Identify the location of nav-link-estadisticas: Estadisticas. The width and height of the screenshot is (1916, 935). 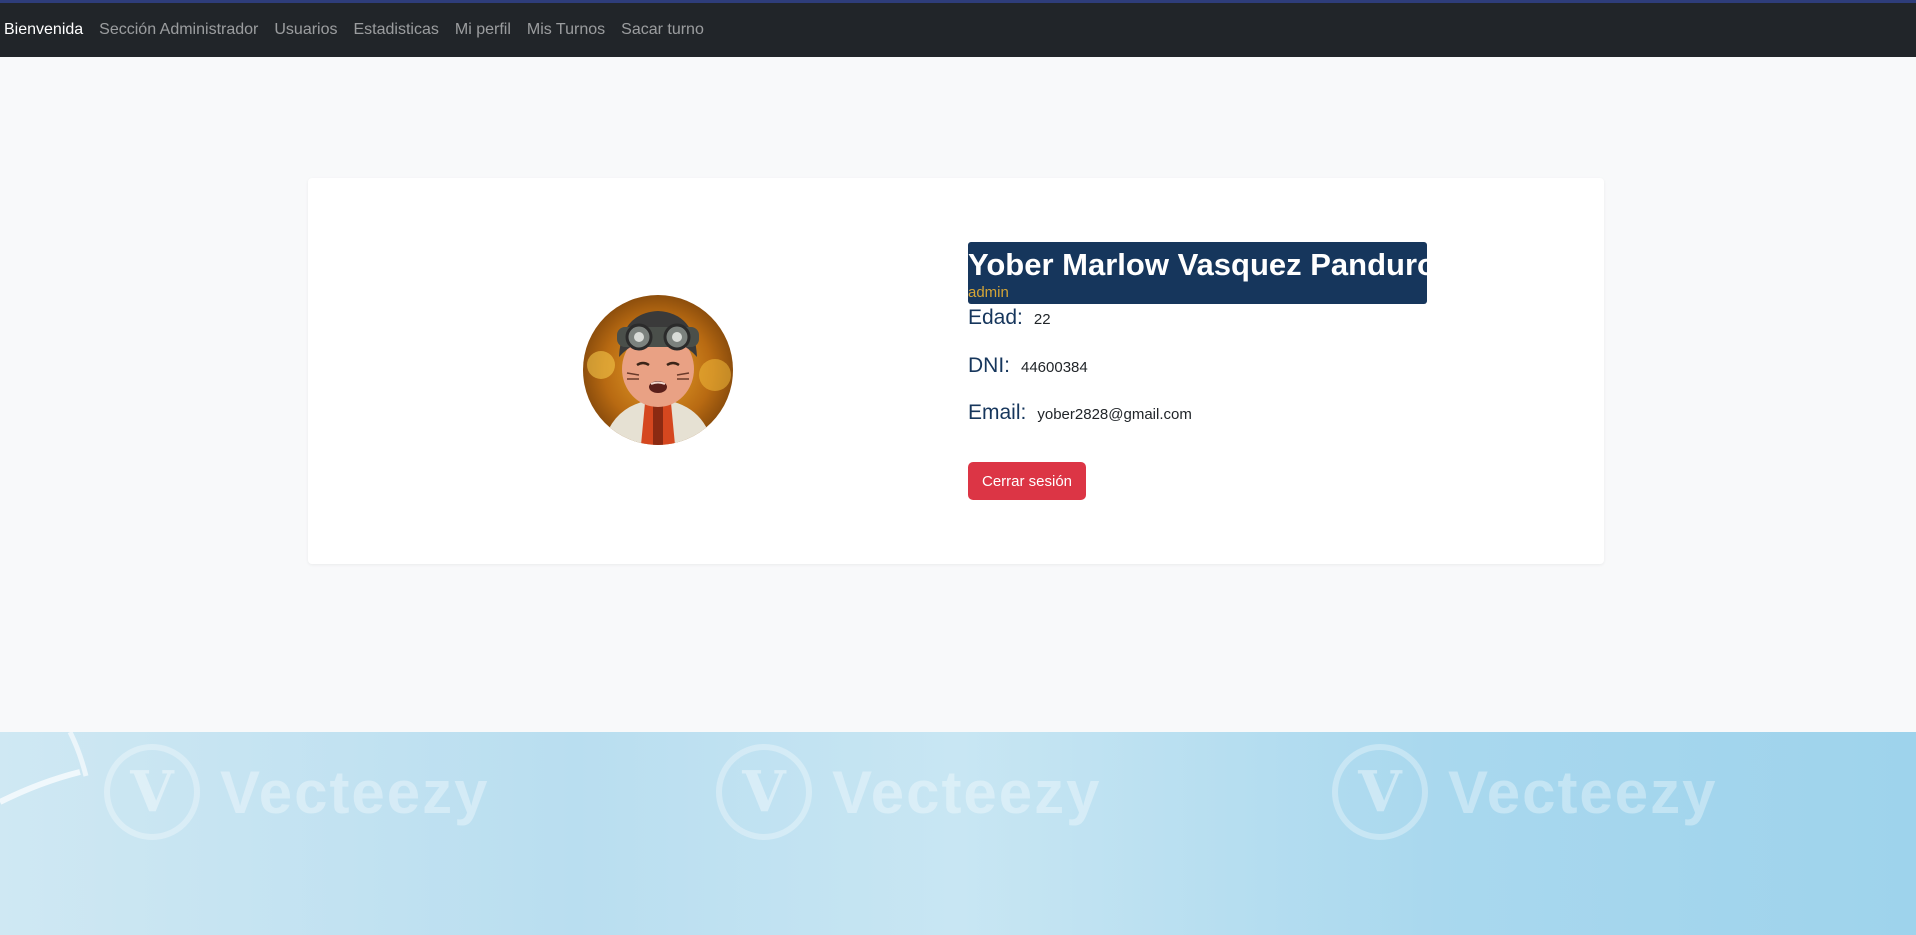
(396, 30).